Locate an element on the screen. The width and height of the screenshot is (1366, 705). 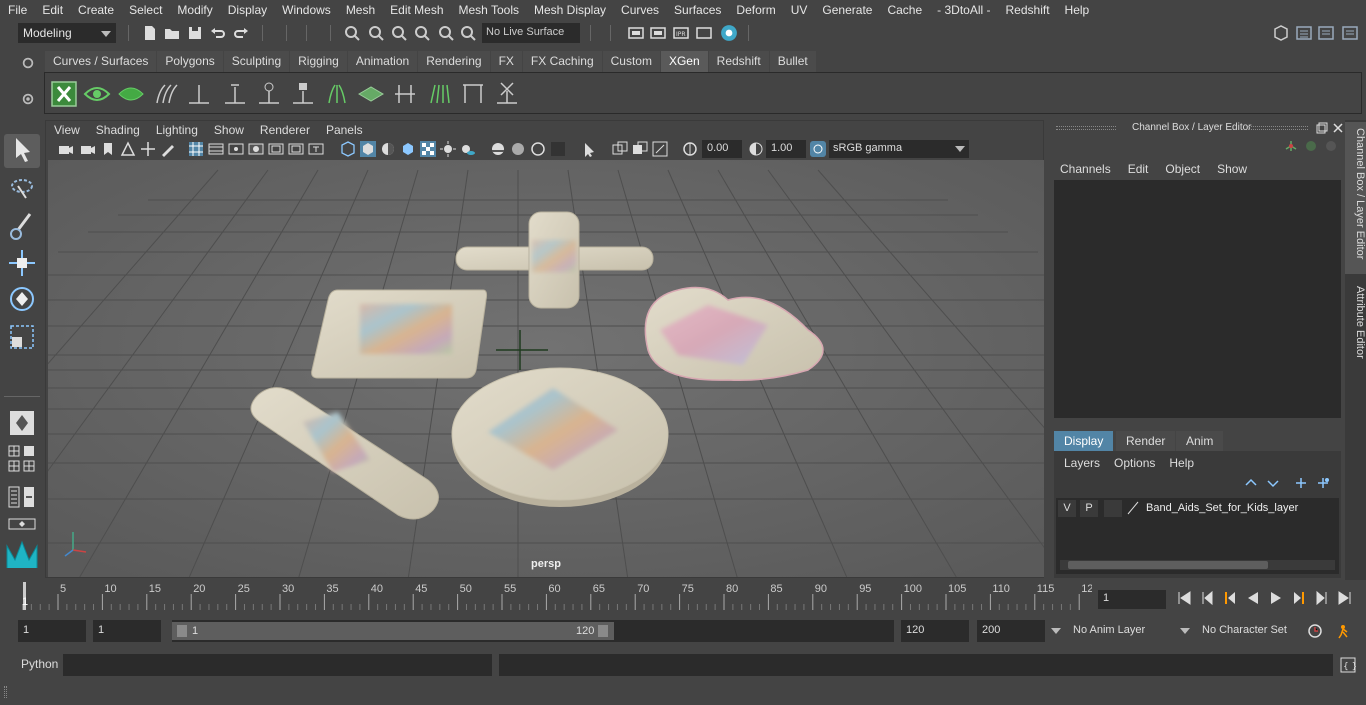
xgen-guides-icon is located at coordinates (165, 94).